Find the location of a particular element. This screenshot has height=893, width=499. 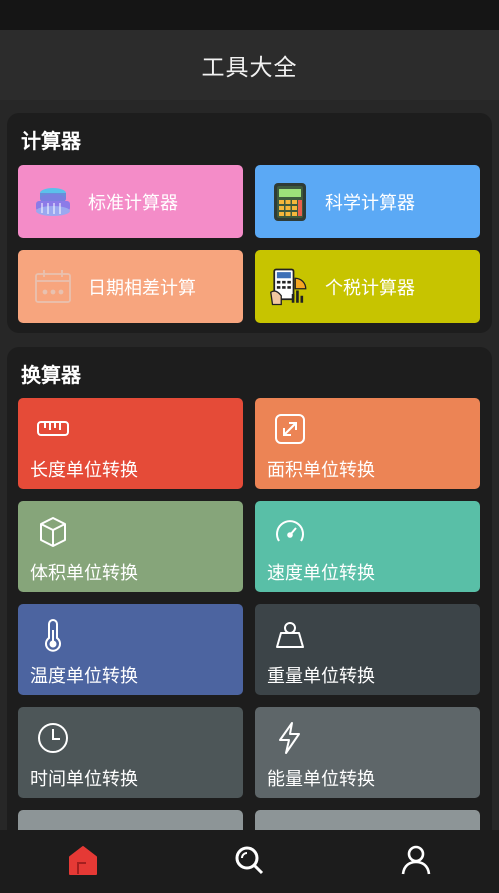

converter-tile-label: 长度单位转换 is located at coordinates (84, 470).